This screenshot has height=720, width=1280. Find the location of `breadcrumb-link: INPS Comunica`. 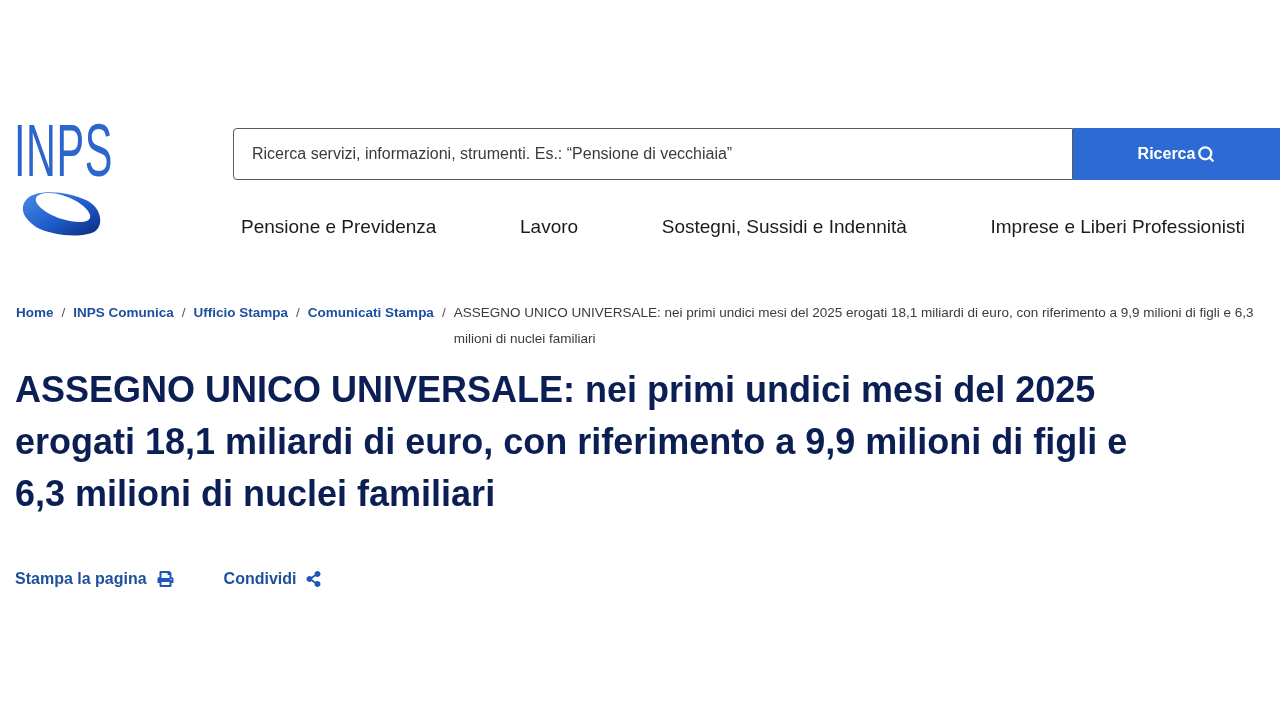

breadcrumb-link: INPS Comunica is located at coordinates (123, 313).